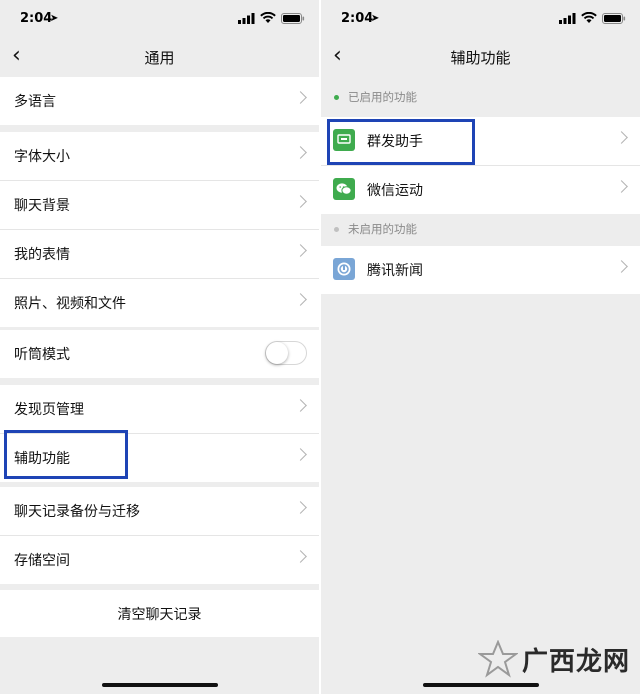 The height and width of the screenshot is (694, 640). Describe the element at coordinates (277, 353) in the screenshot. I see `toggle-knob` at that location.